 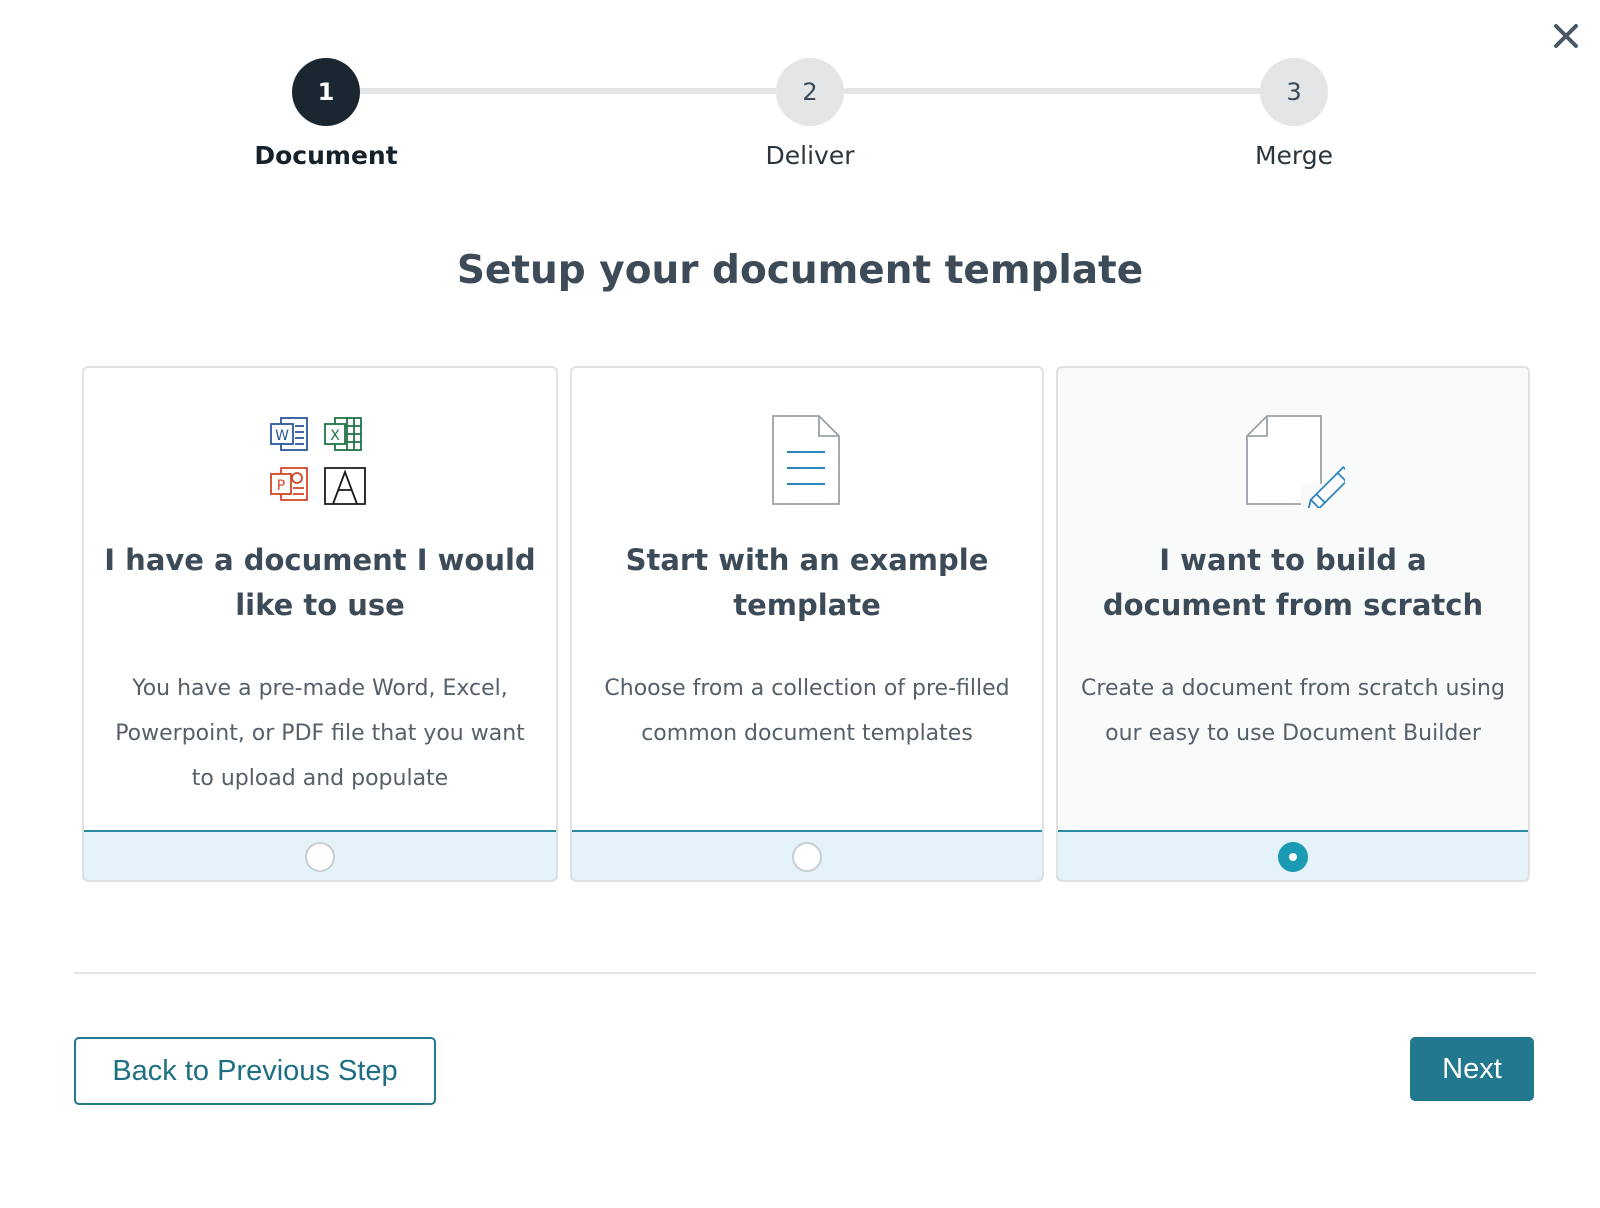 I want to click on page-title: Setup your document template, so click(x=800, y=270).